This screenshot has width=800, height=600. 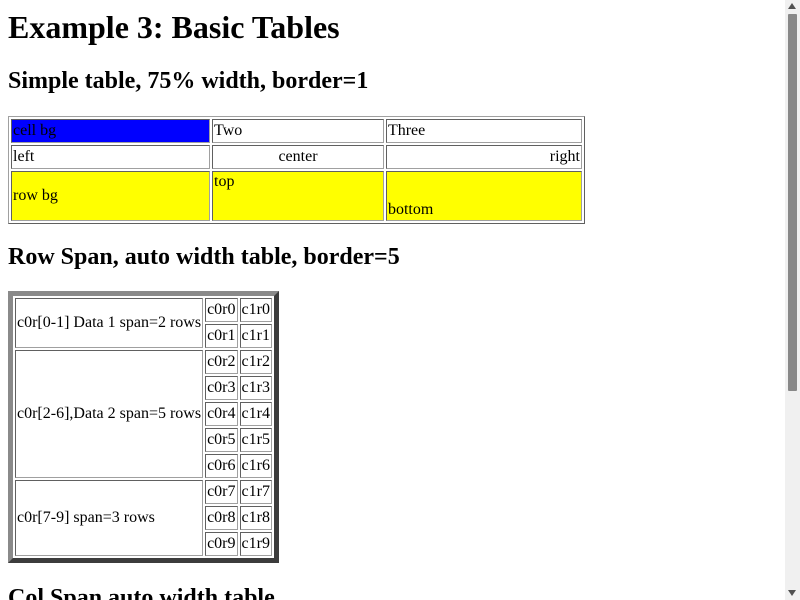 I want to click on page-title: Example 3: Basic Tables, so click(x=174, y=27).